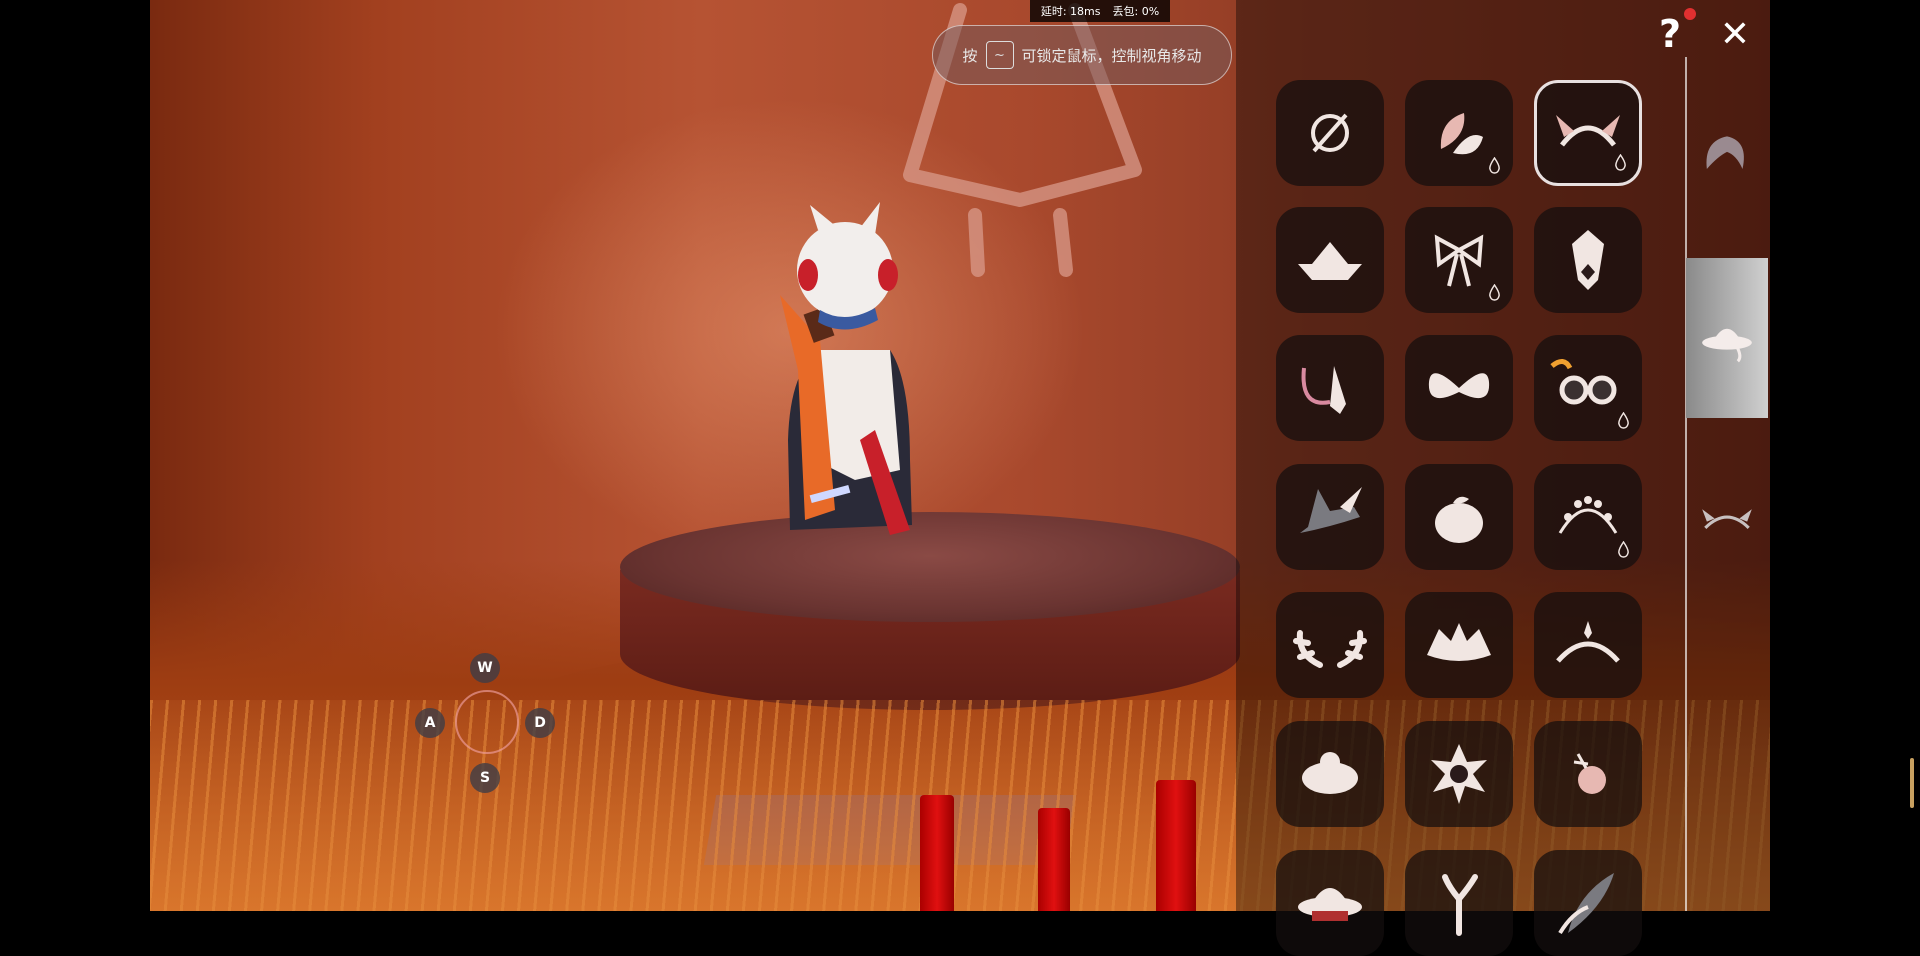  I want to click on antlers-icon, so click(1330, 649).